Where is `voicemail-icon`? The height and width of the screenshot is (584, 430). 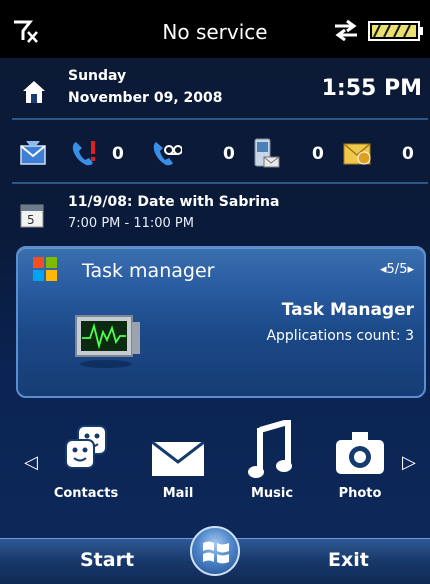 voicemail-icon is located at coordinates (167, 153).